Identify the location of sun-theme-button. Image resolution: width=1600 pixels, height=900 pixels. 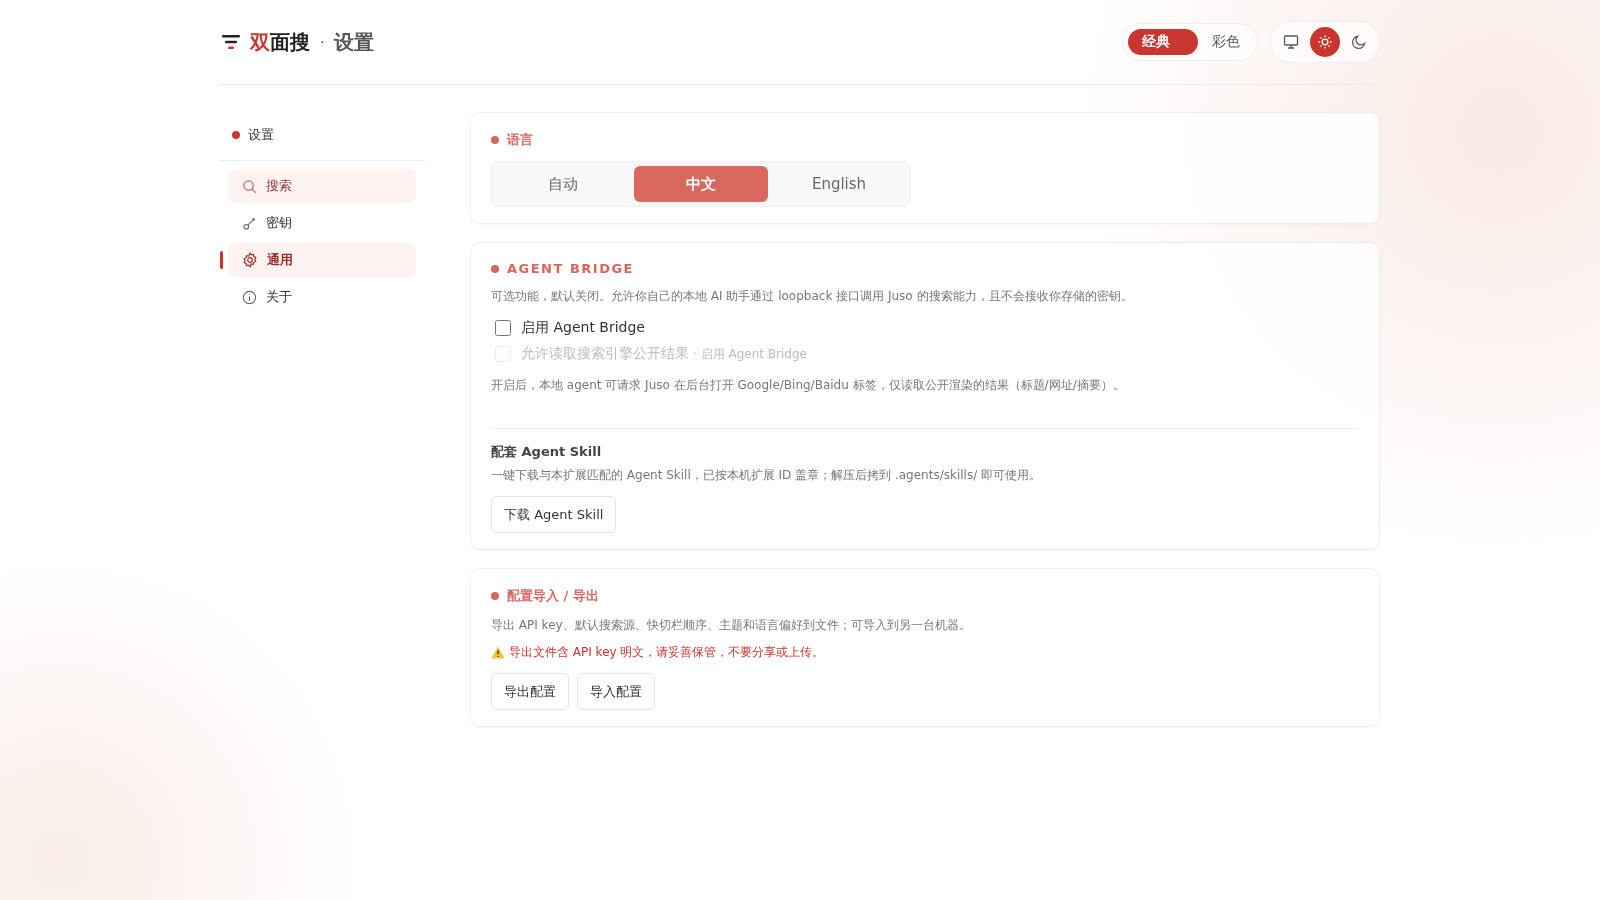
(1325, 42).